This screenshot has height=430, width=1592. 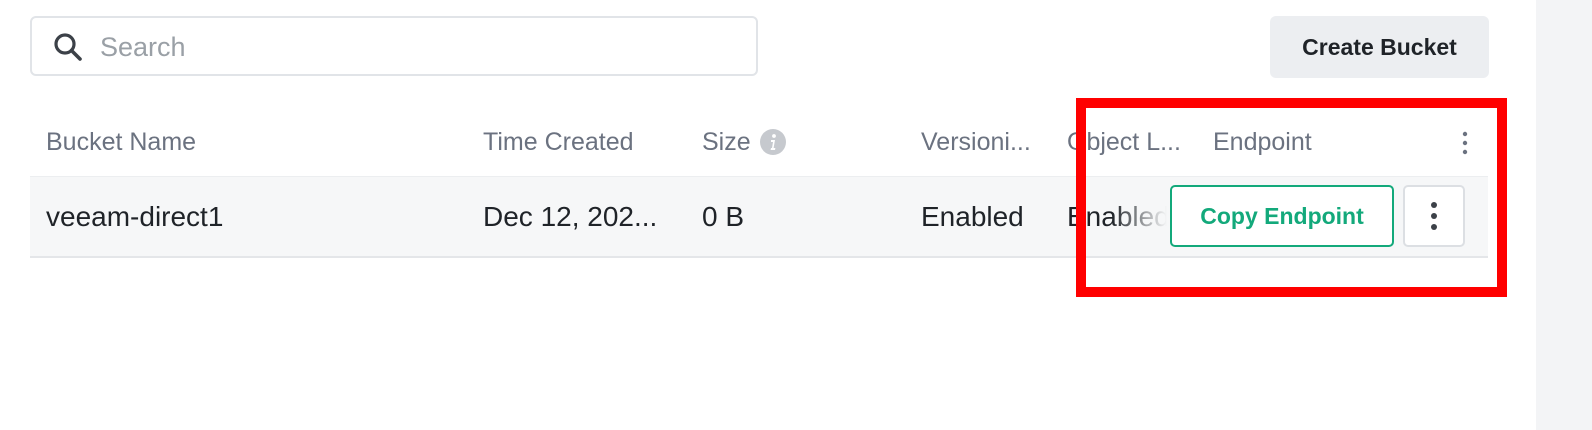 What do you see at coordinates (1564, 215) in the screenshot?
I see `right-scroll-gutter` at bounding box center [1564, 215].